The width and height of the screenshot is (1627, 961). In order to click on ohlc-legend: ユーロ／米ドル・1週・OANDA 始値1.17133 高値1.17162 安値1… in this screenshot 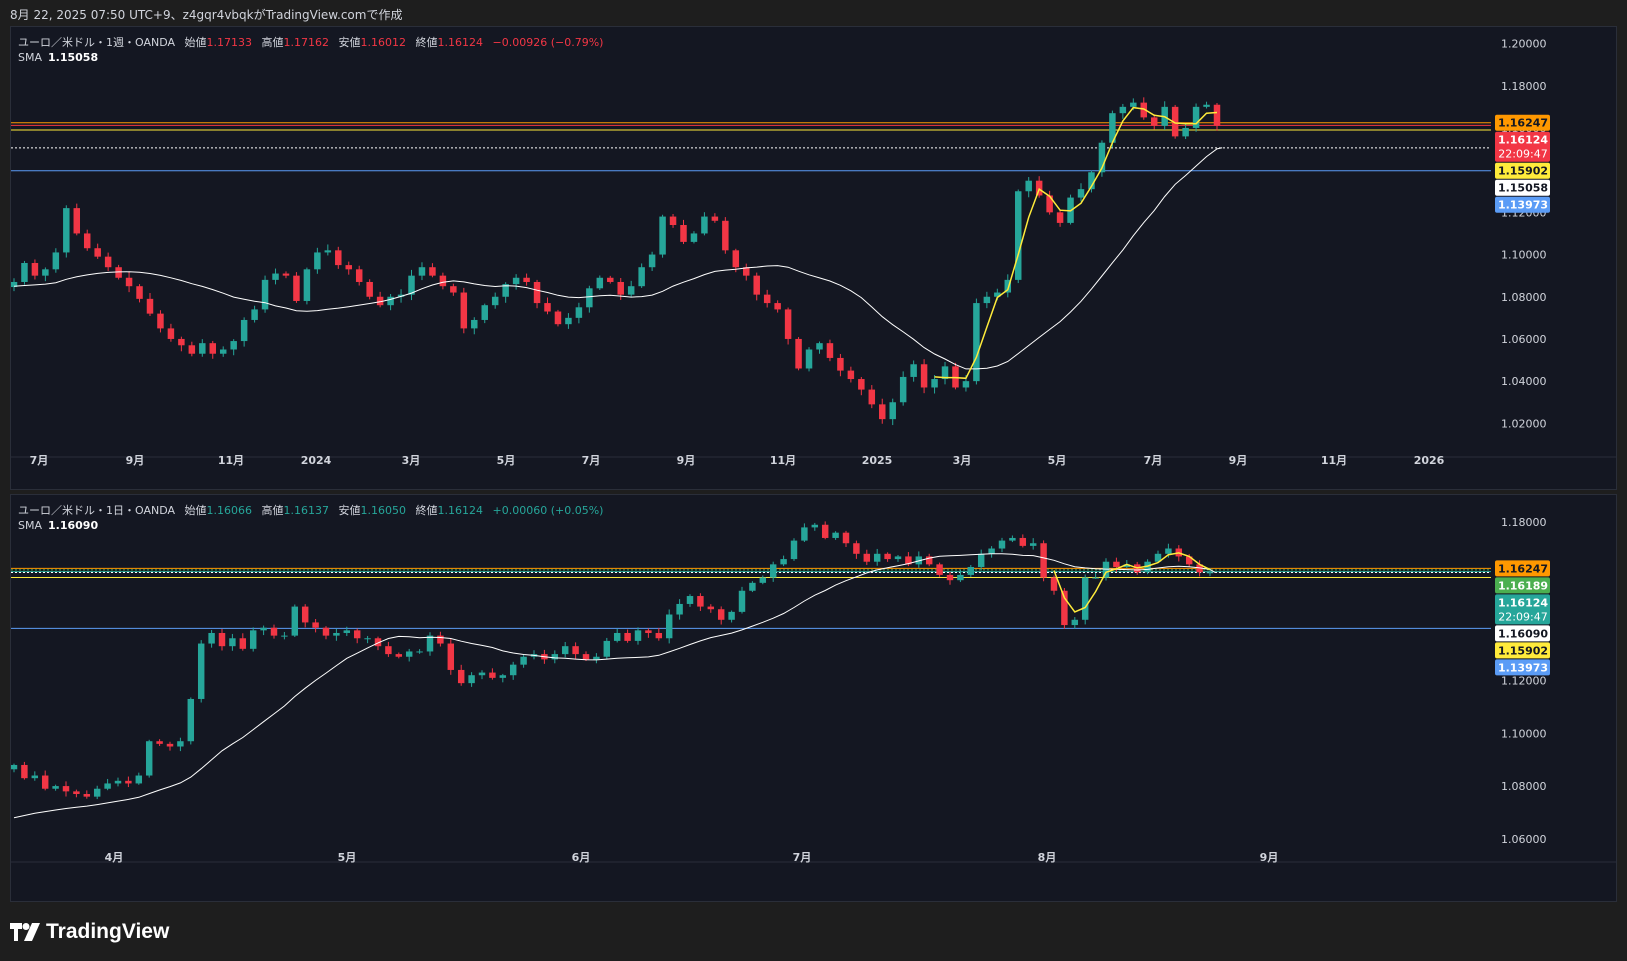, I will do `click(313, 42)`.